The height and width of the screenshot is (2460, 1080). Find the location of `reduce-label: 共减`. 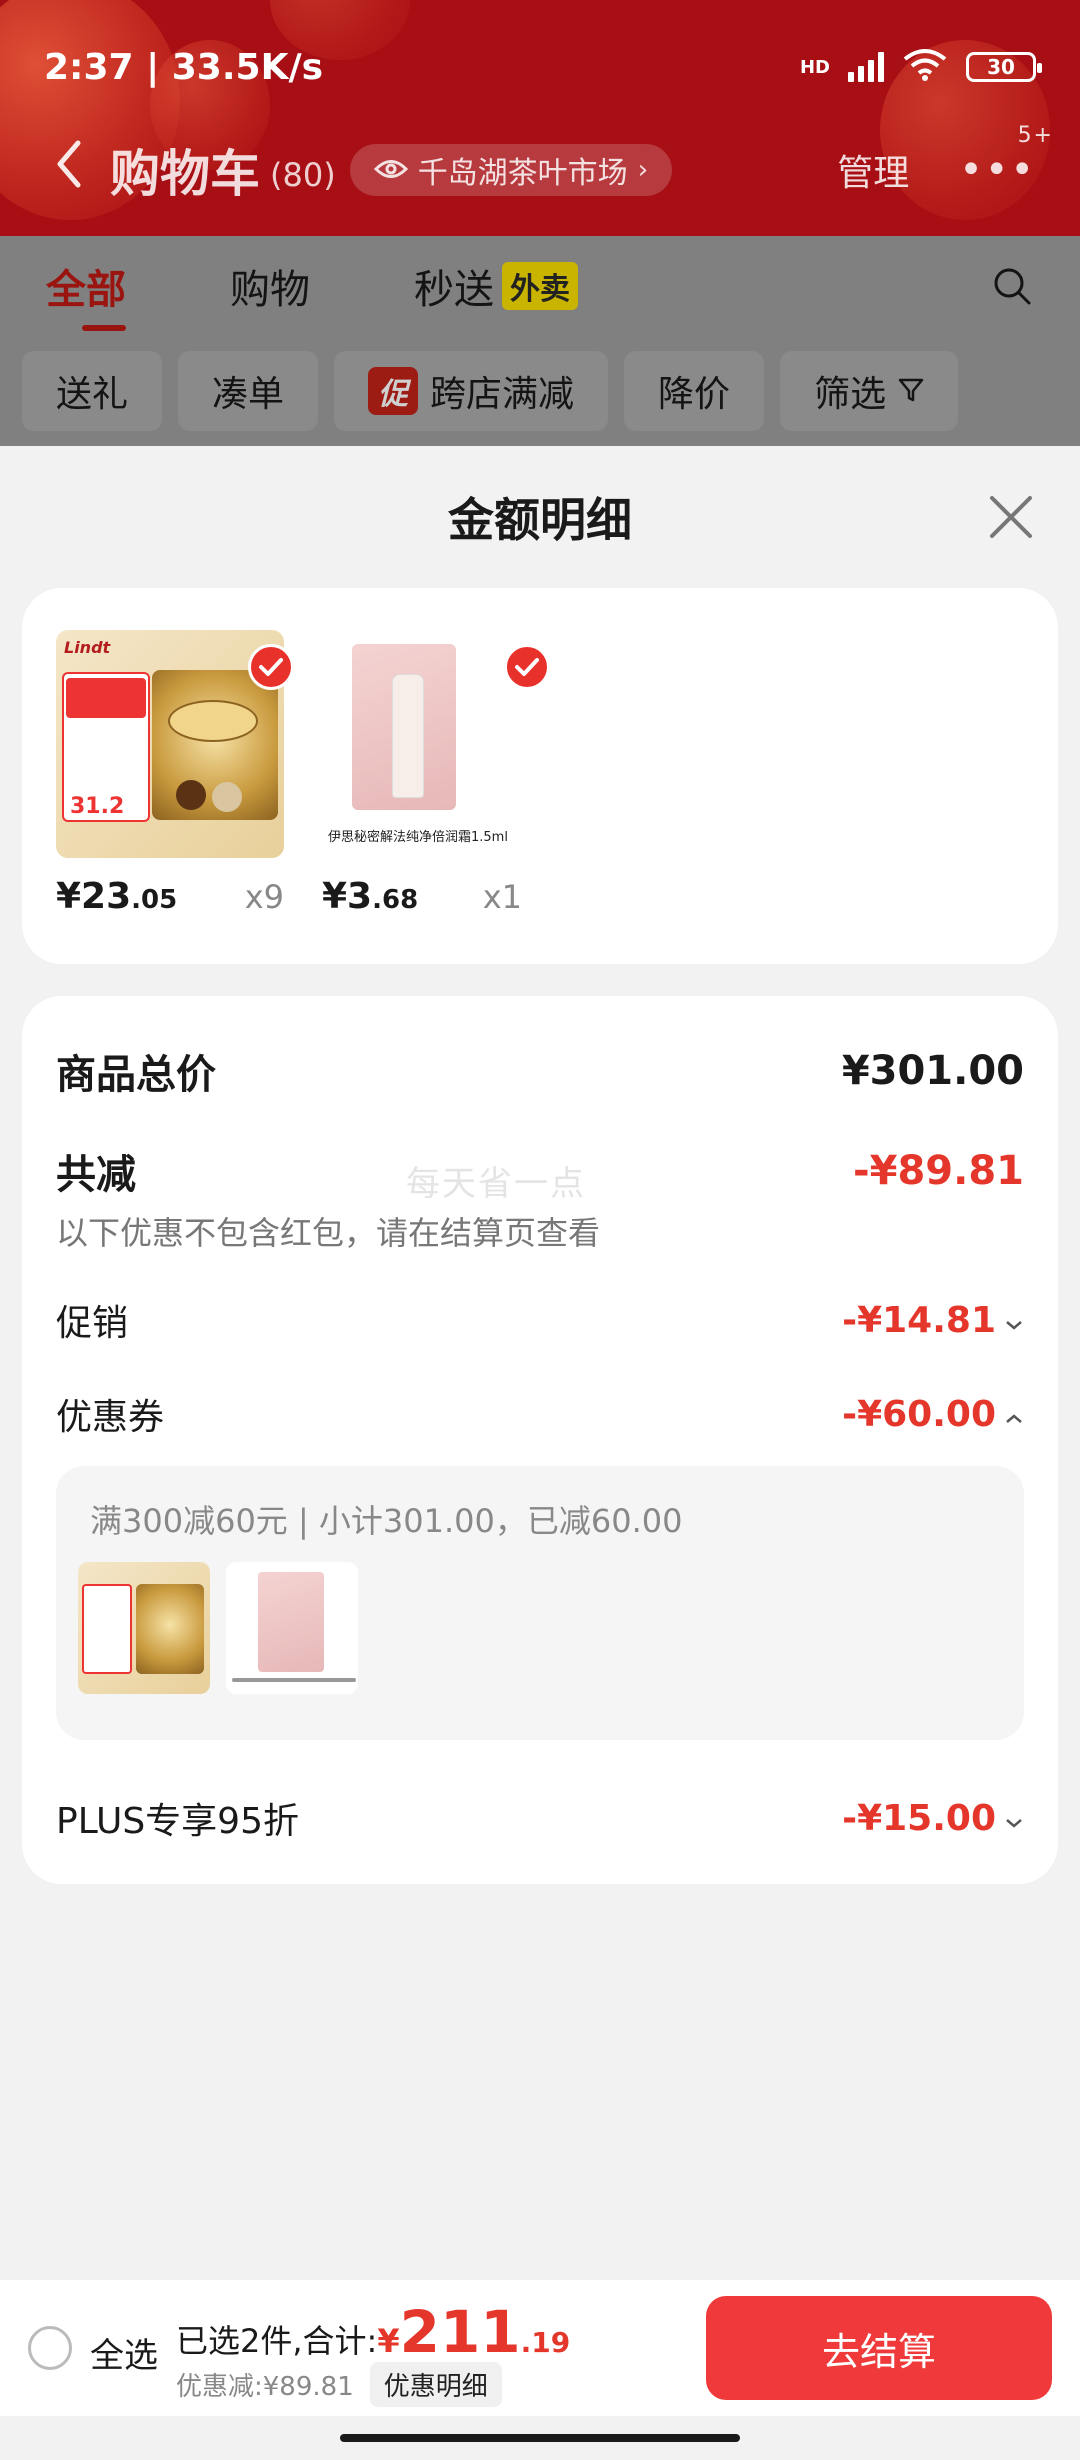

reduce-label: 共减 is located at coordinates (96, 1175).